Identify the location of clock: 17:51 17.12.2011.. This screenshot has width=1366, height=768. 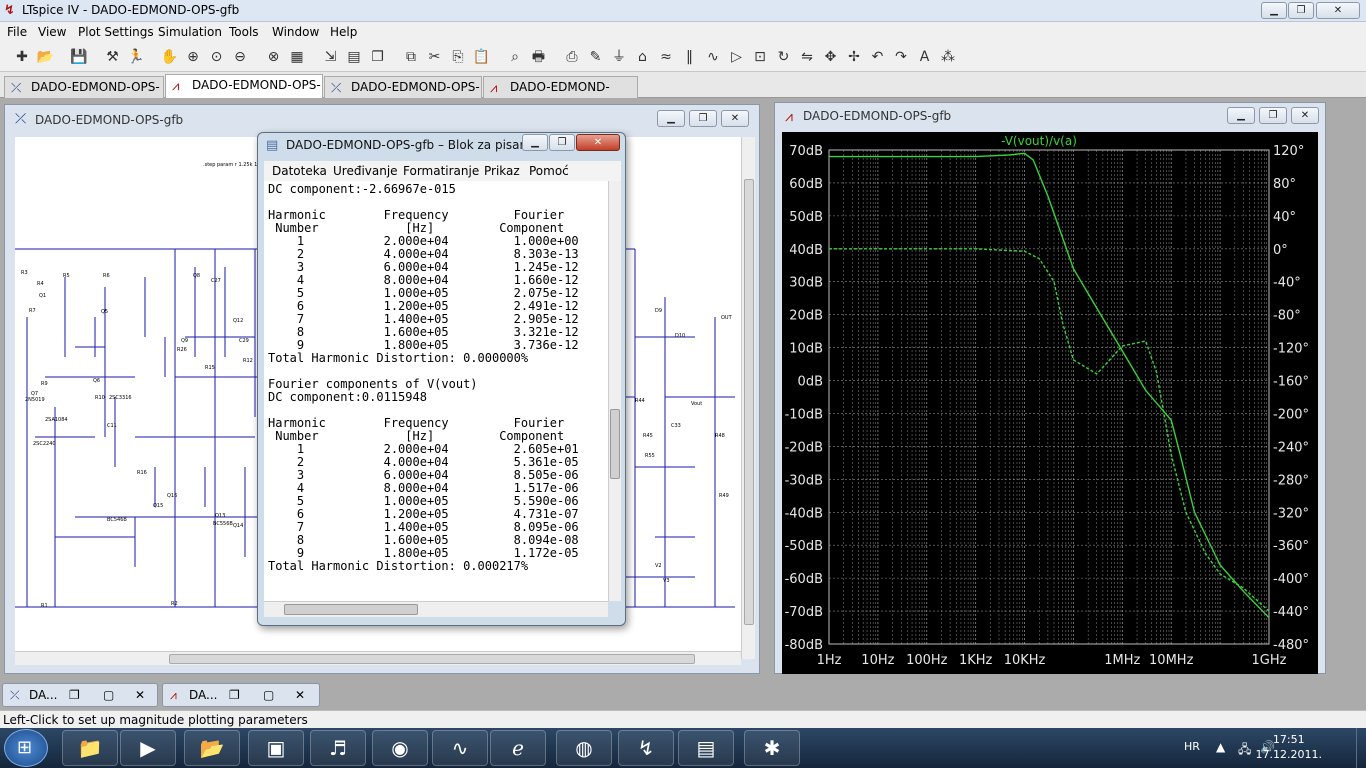
(1289, 747).